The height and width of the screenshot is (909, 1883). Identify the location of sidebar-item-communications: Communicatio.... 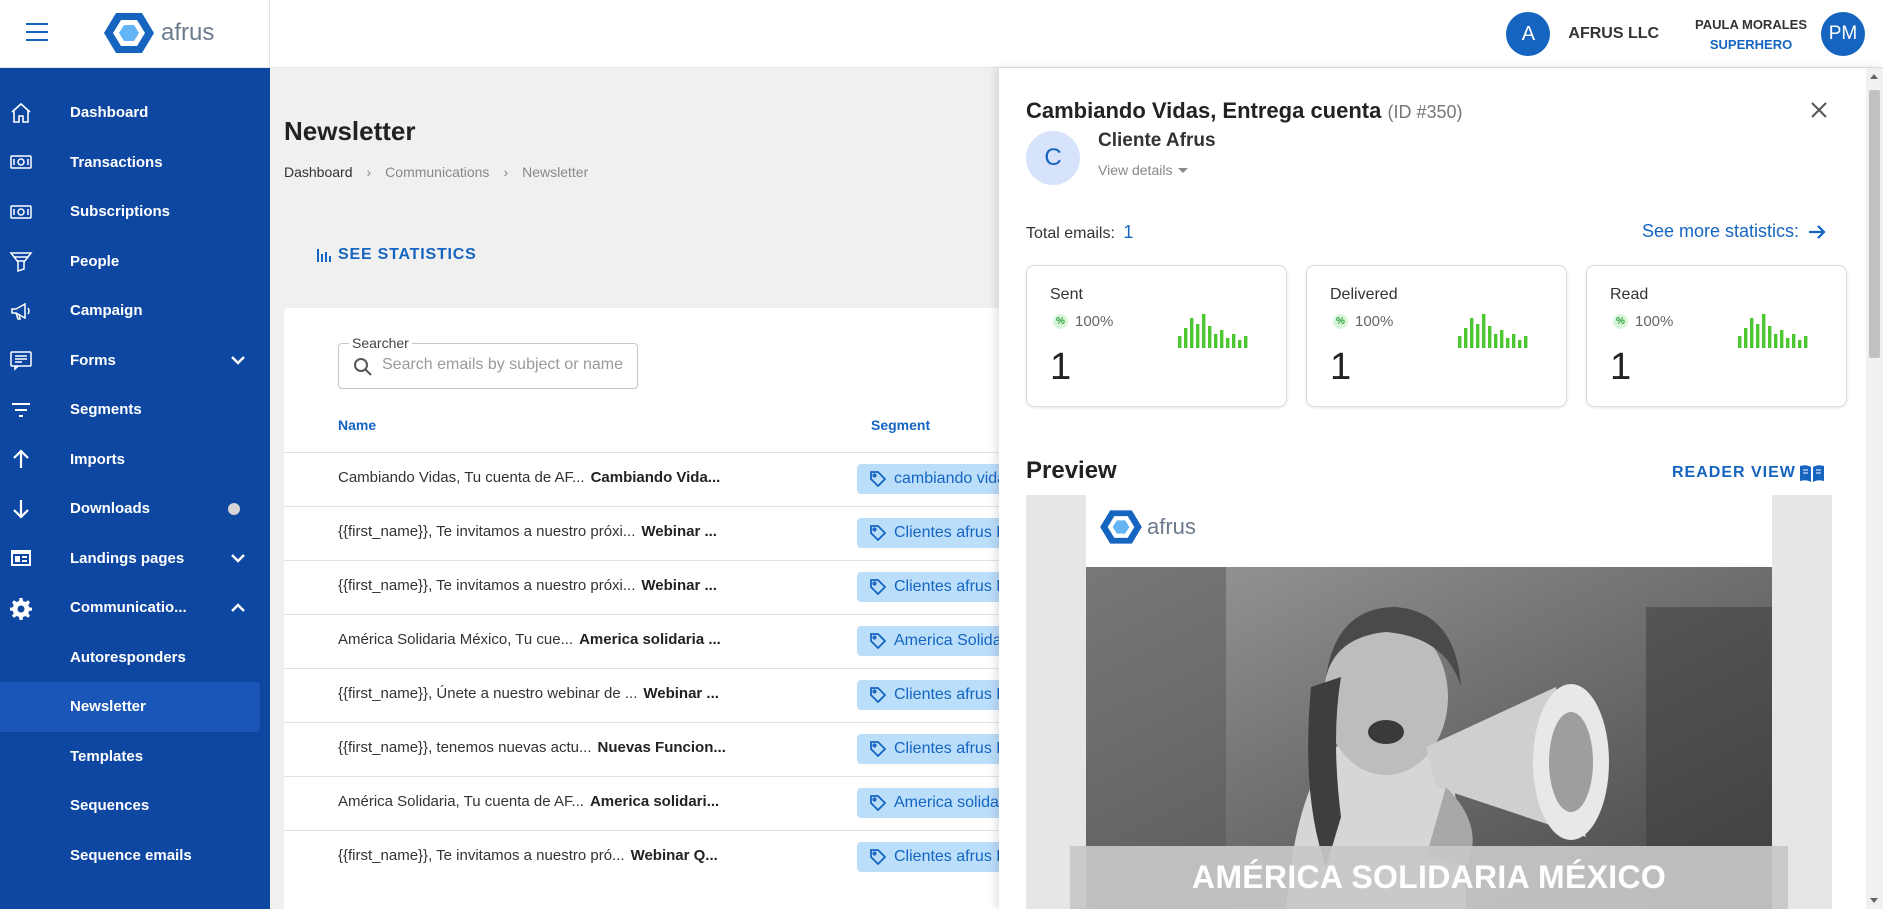
(135, 608).